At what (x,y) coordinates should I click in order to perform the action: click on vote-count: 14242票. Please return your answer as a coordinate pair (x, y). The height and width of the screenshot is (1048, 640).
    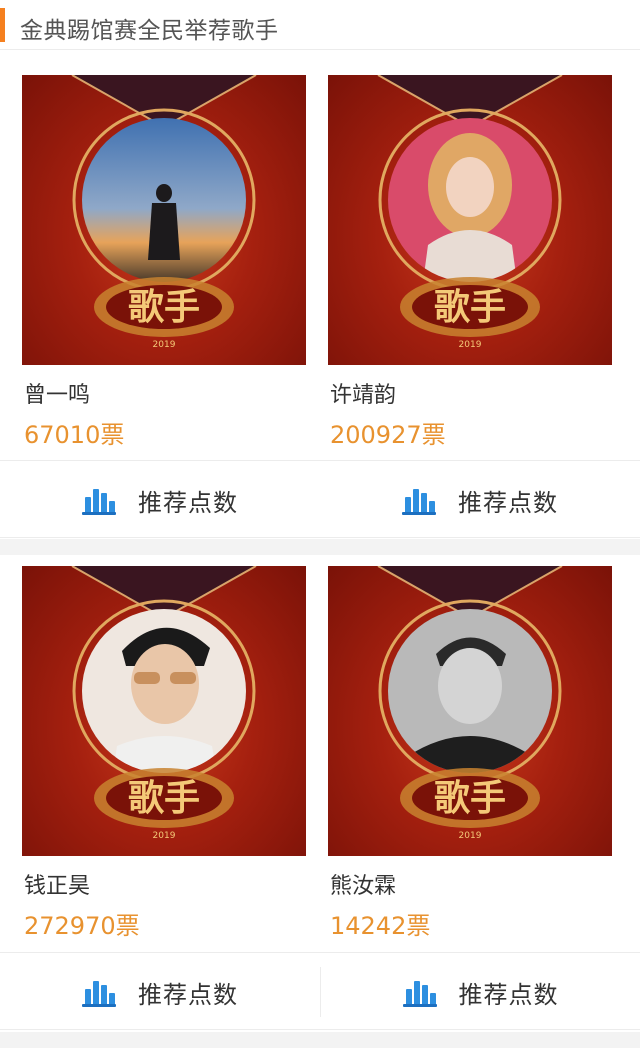
    Looking at the image, I should click on (380, 926).